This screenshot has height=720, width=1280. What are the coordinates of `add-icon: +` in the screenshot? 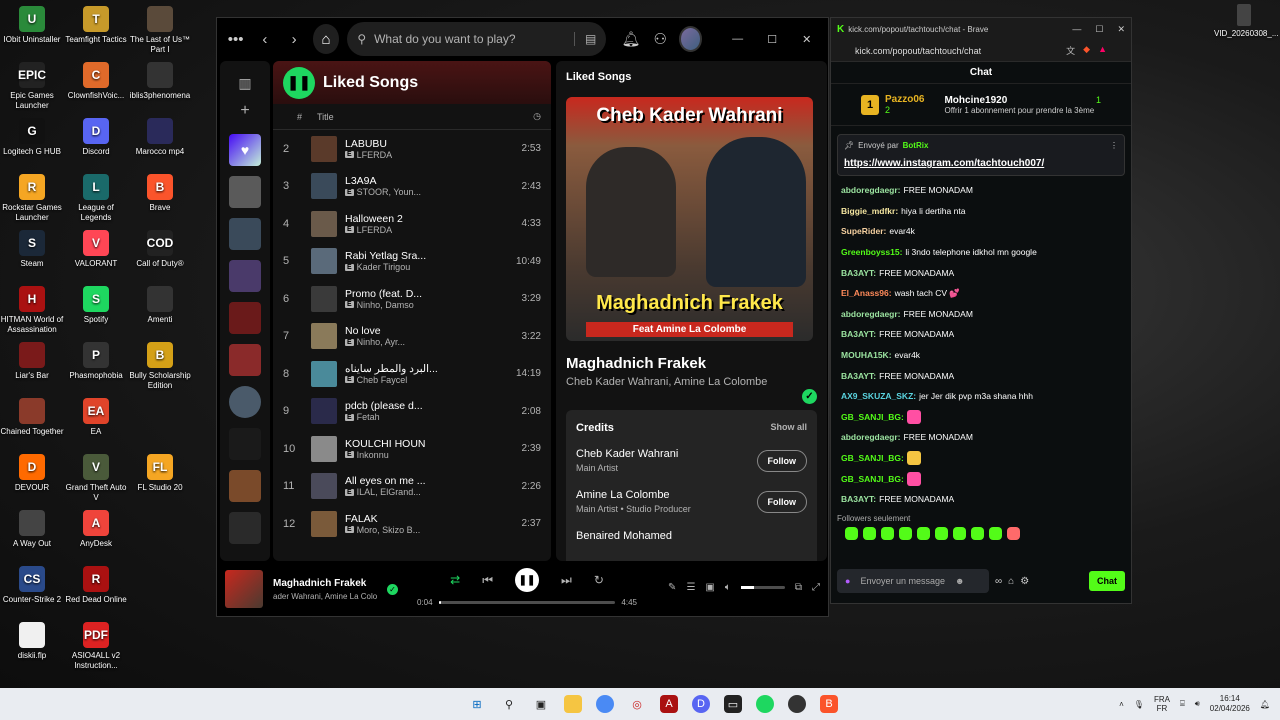 It's located at (245, 118).